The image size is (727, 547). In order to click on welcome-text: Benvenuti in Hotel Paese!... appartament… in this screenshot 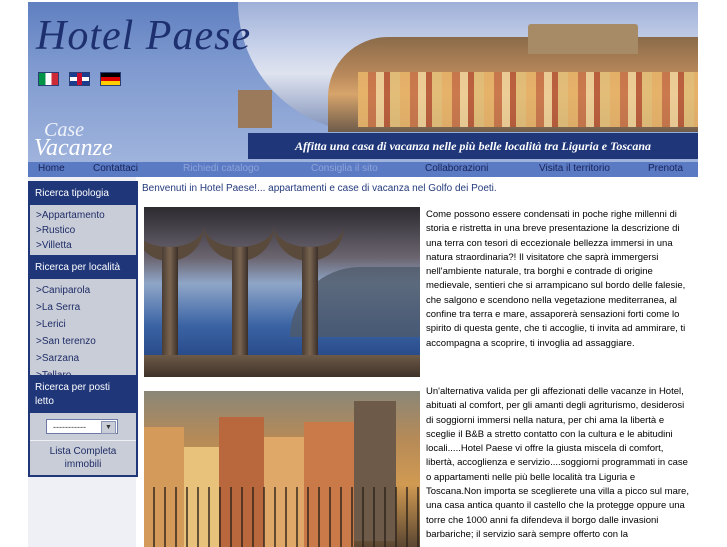, I will do `click(319, 188)`.